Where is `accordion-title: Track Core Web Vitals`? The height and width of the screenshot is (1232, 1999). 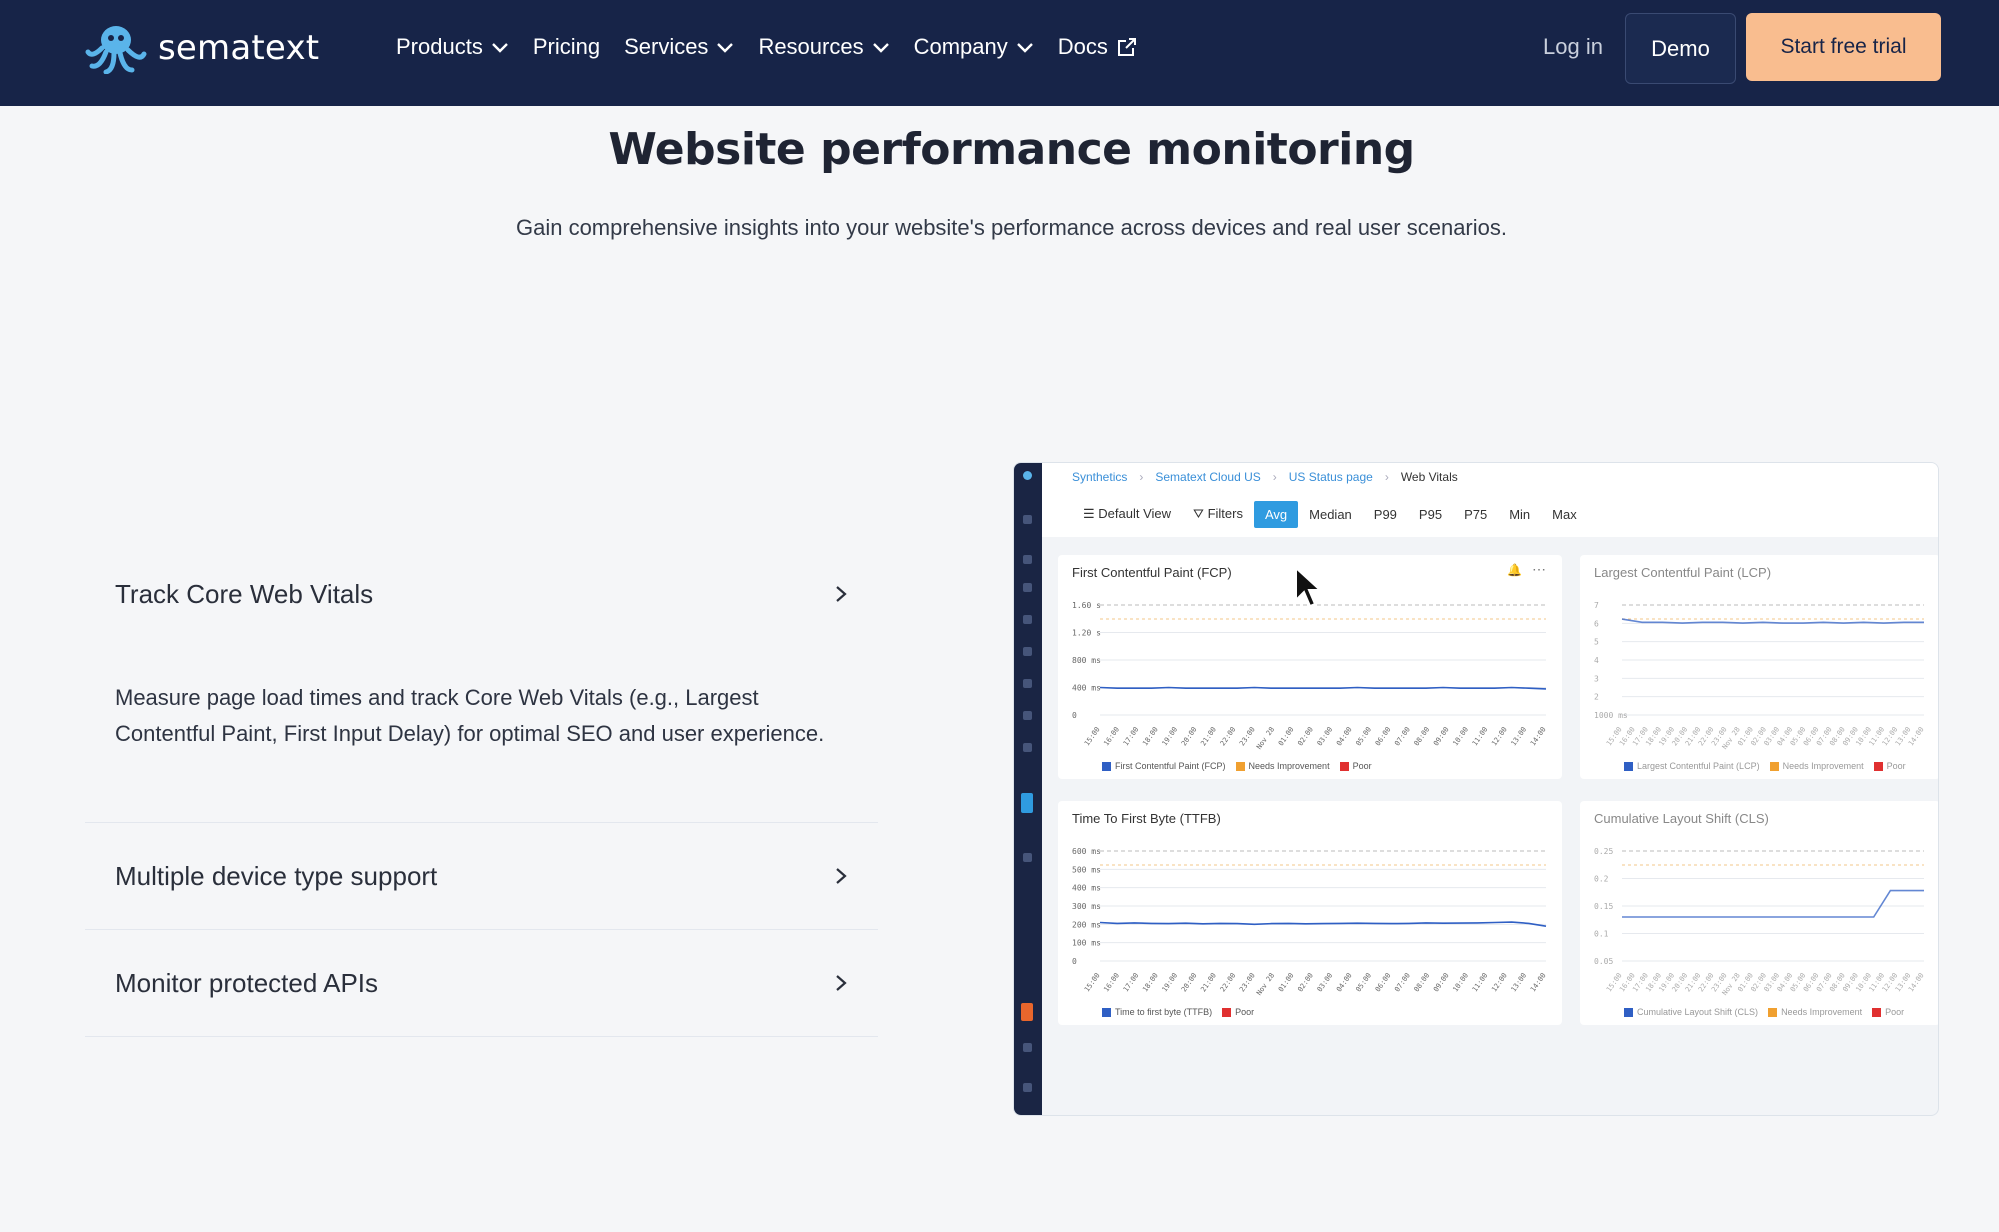
accordion-title: Track Core Web Vitals is located at coordinates (244, 593).